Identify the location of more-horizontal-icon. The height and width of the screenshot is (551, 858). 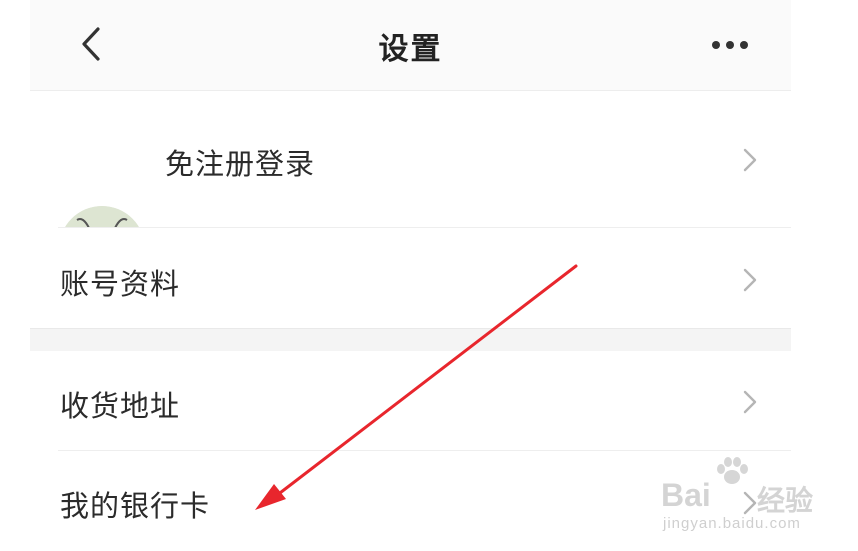
(732, 45).